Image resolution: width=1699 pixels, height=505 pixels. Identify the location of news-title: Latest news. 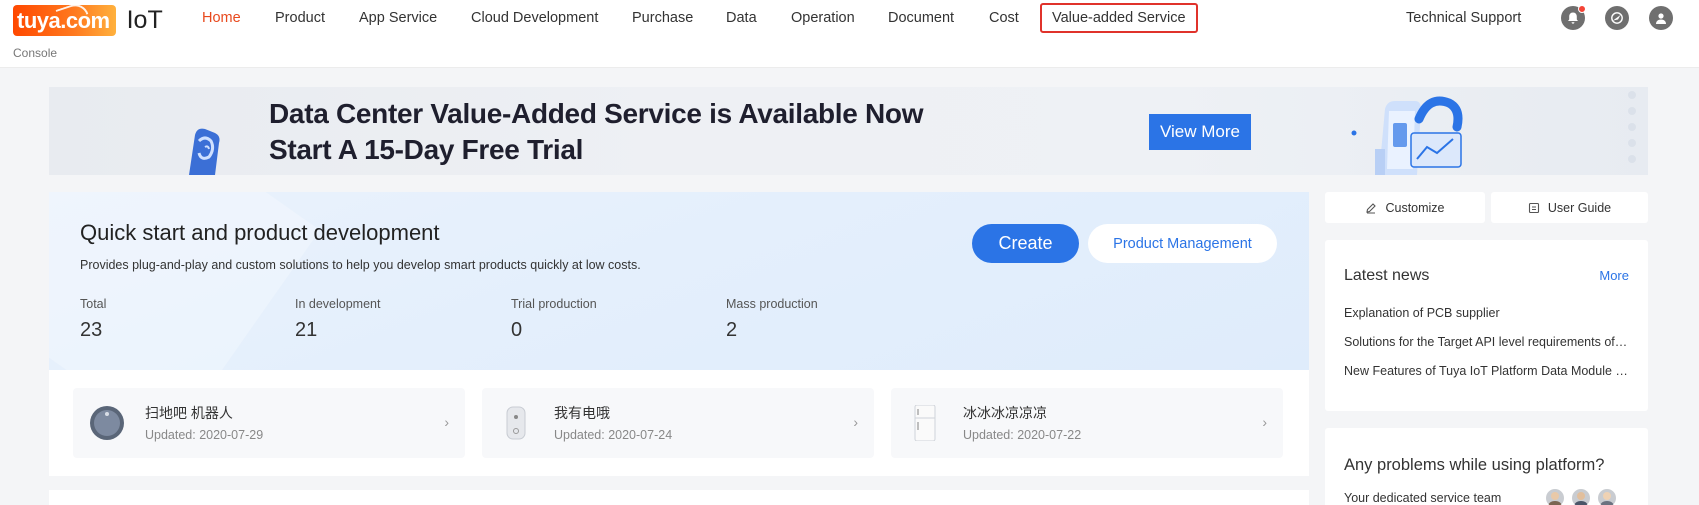
(1387, 275).